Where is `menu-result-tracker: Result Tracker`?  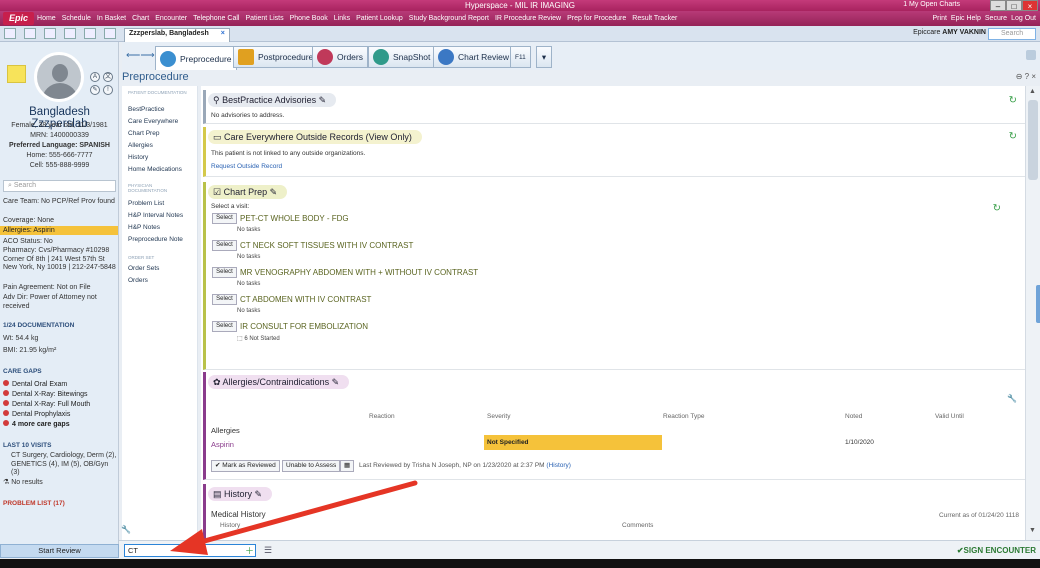 menu-result-tracker: Result Tracker is located at coordinates (654, 18).